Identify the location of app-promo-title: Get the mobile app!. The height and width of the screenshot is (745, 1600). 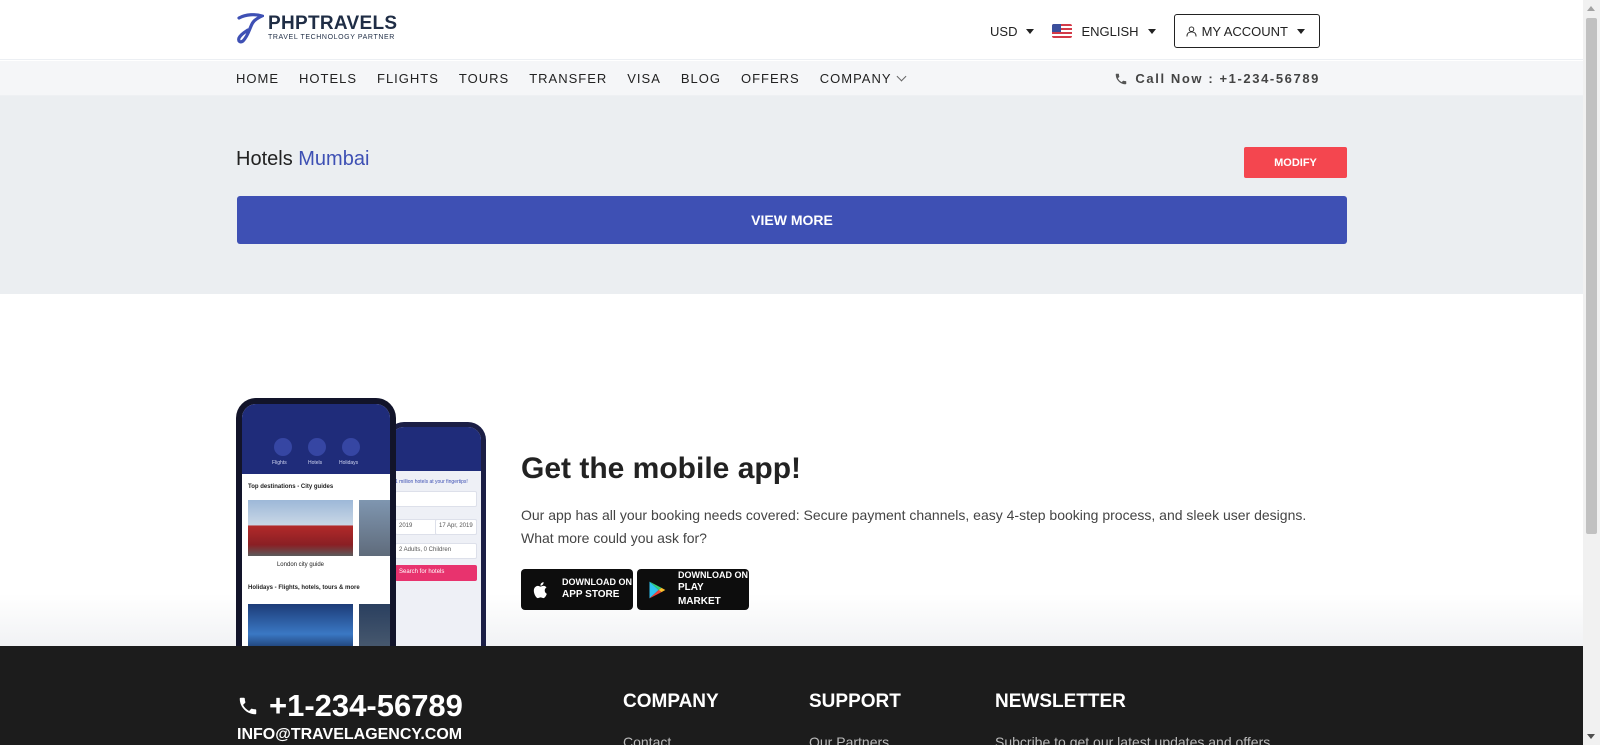
(661, 468).